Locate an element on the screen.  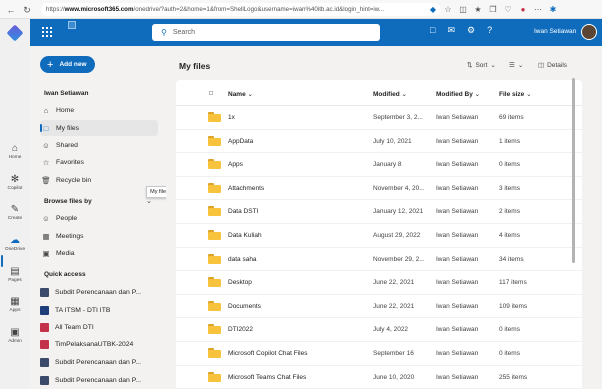
file-modified: July 4, 2022 is located at coordinates (391, 330).